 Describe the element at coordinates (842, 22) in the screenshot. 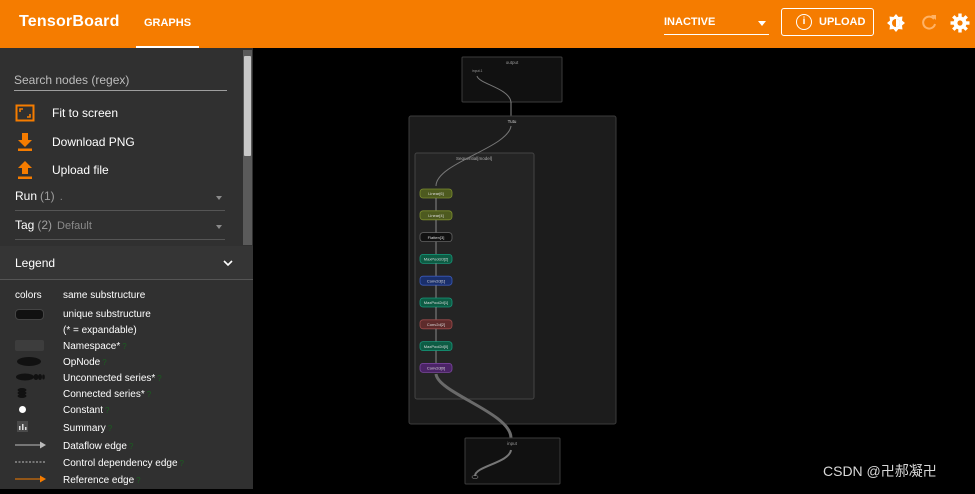

I see `upload-button-label: UPLOAD` at that location.